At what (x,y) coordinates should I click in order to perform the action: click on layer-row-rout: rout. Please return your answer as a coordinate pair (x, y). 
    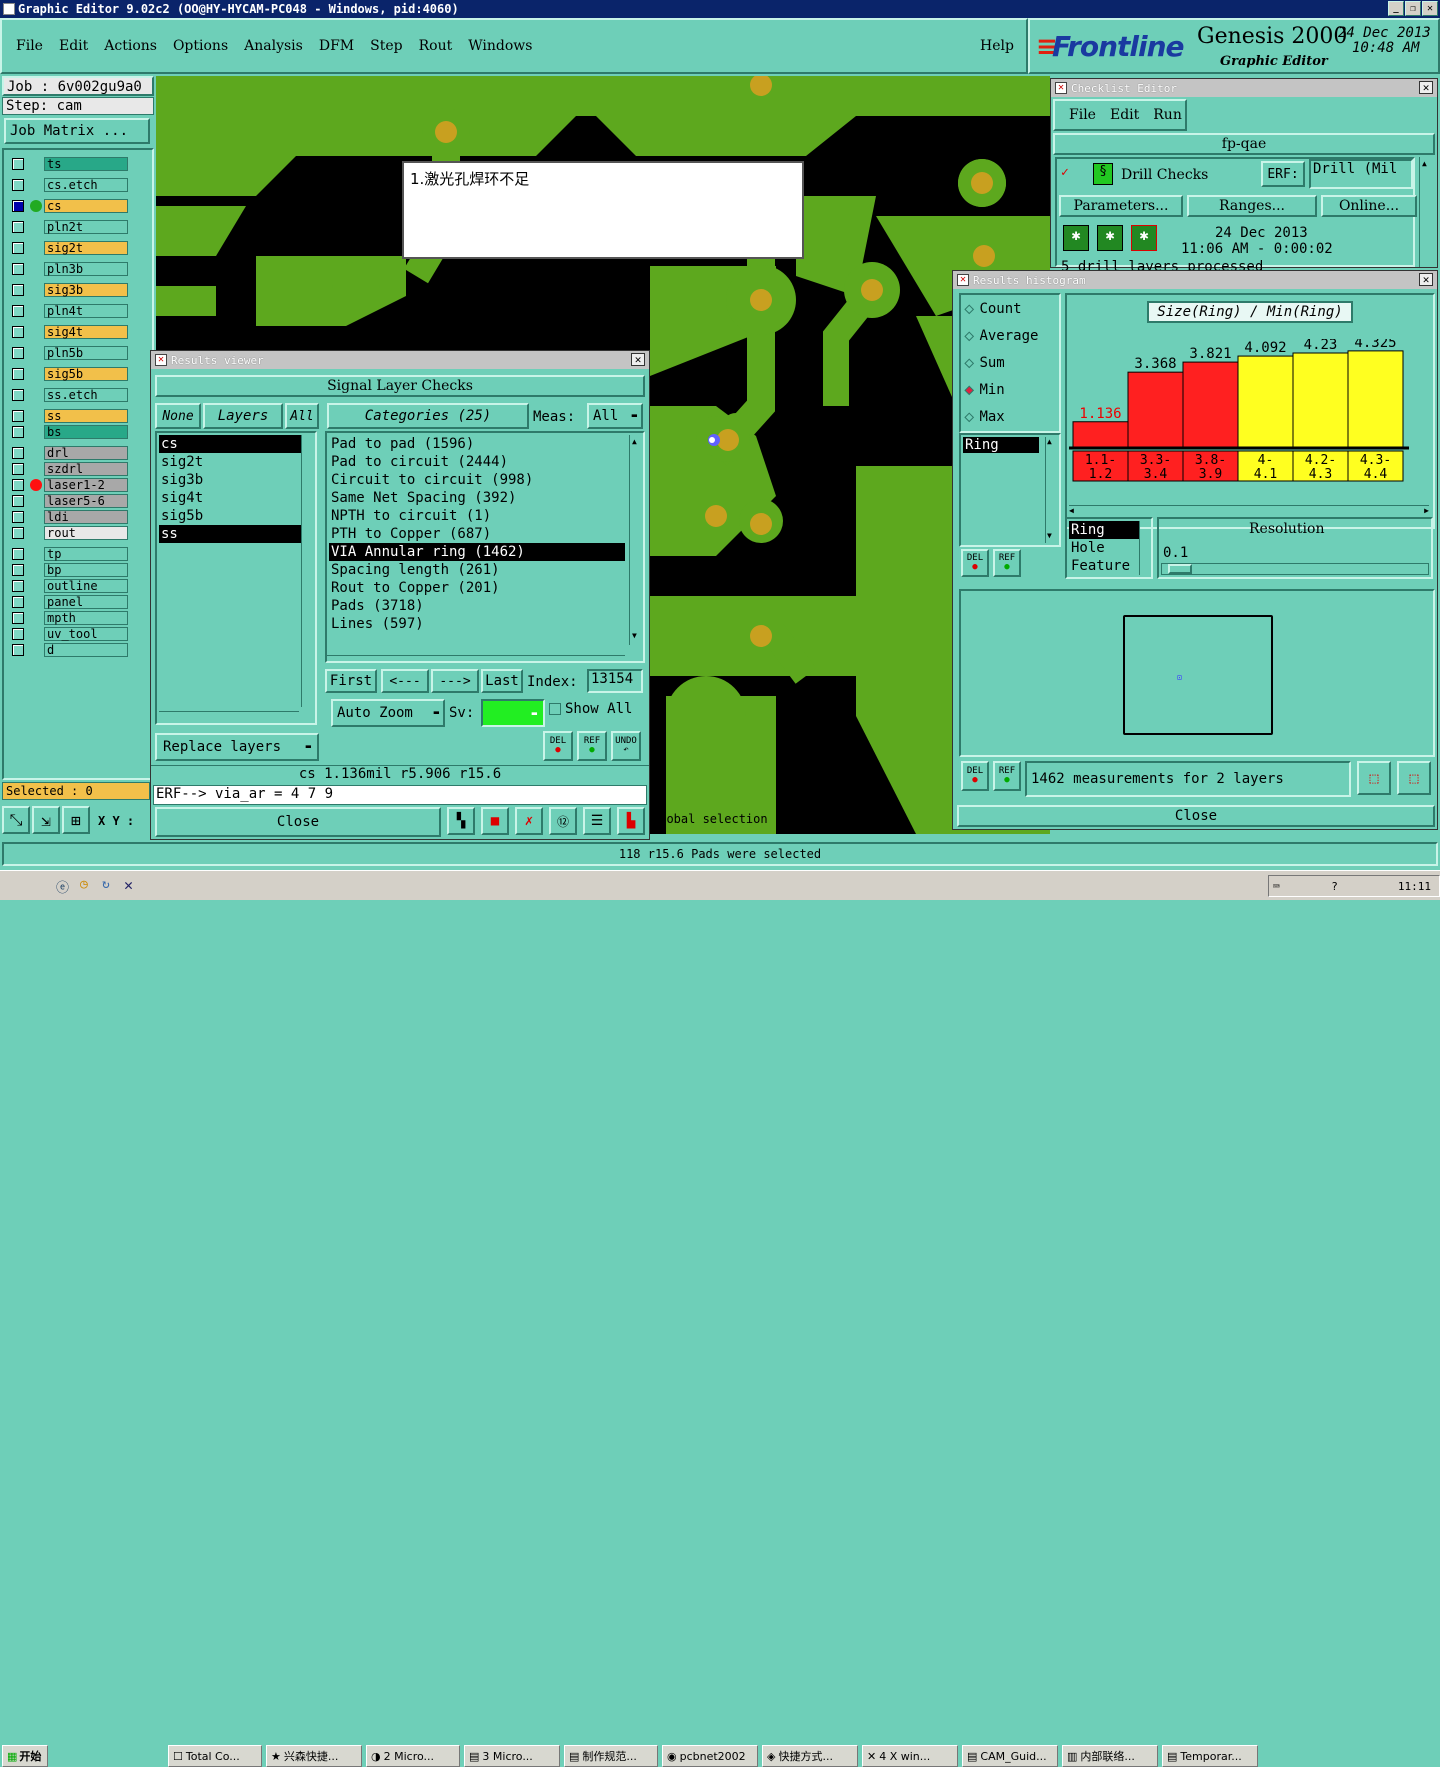
    Looking at the image, I should click on (70, 532).